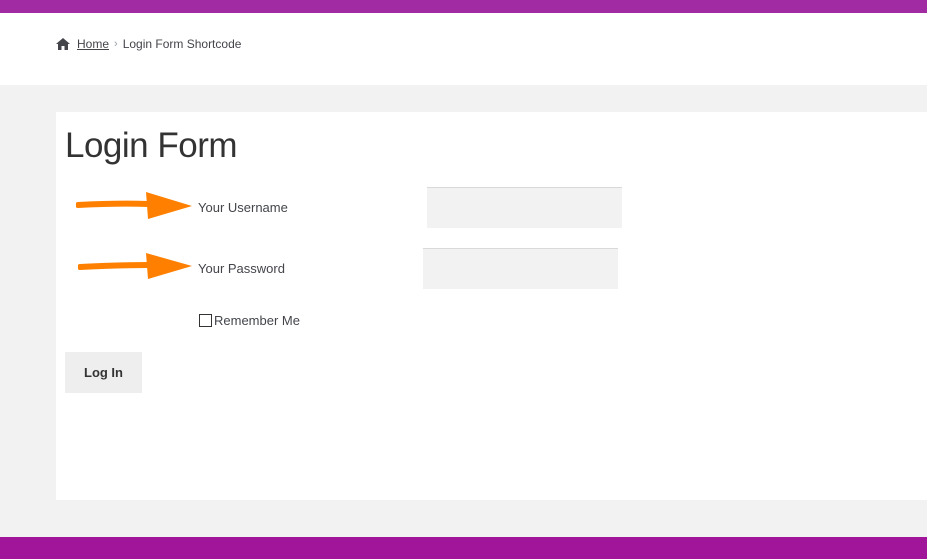 This screenshot has height=559, width=927. I want to click on remember-me-row: Remember Me, so click(249, 320).